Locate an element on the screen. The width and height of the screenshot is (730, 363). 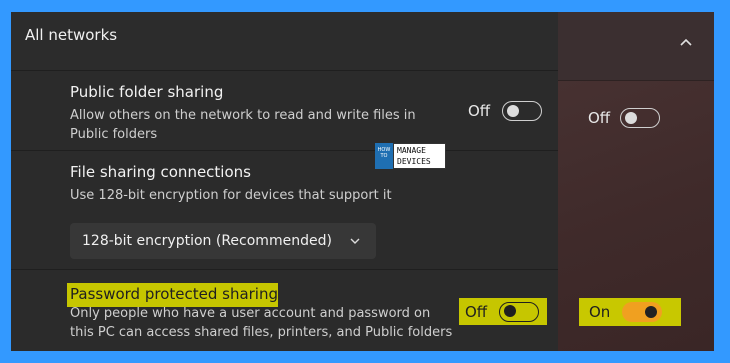
divider is located at coordinates (634, 80).